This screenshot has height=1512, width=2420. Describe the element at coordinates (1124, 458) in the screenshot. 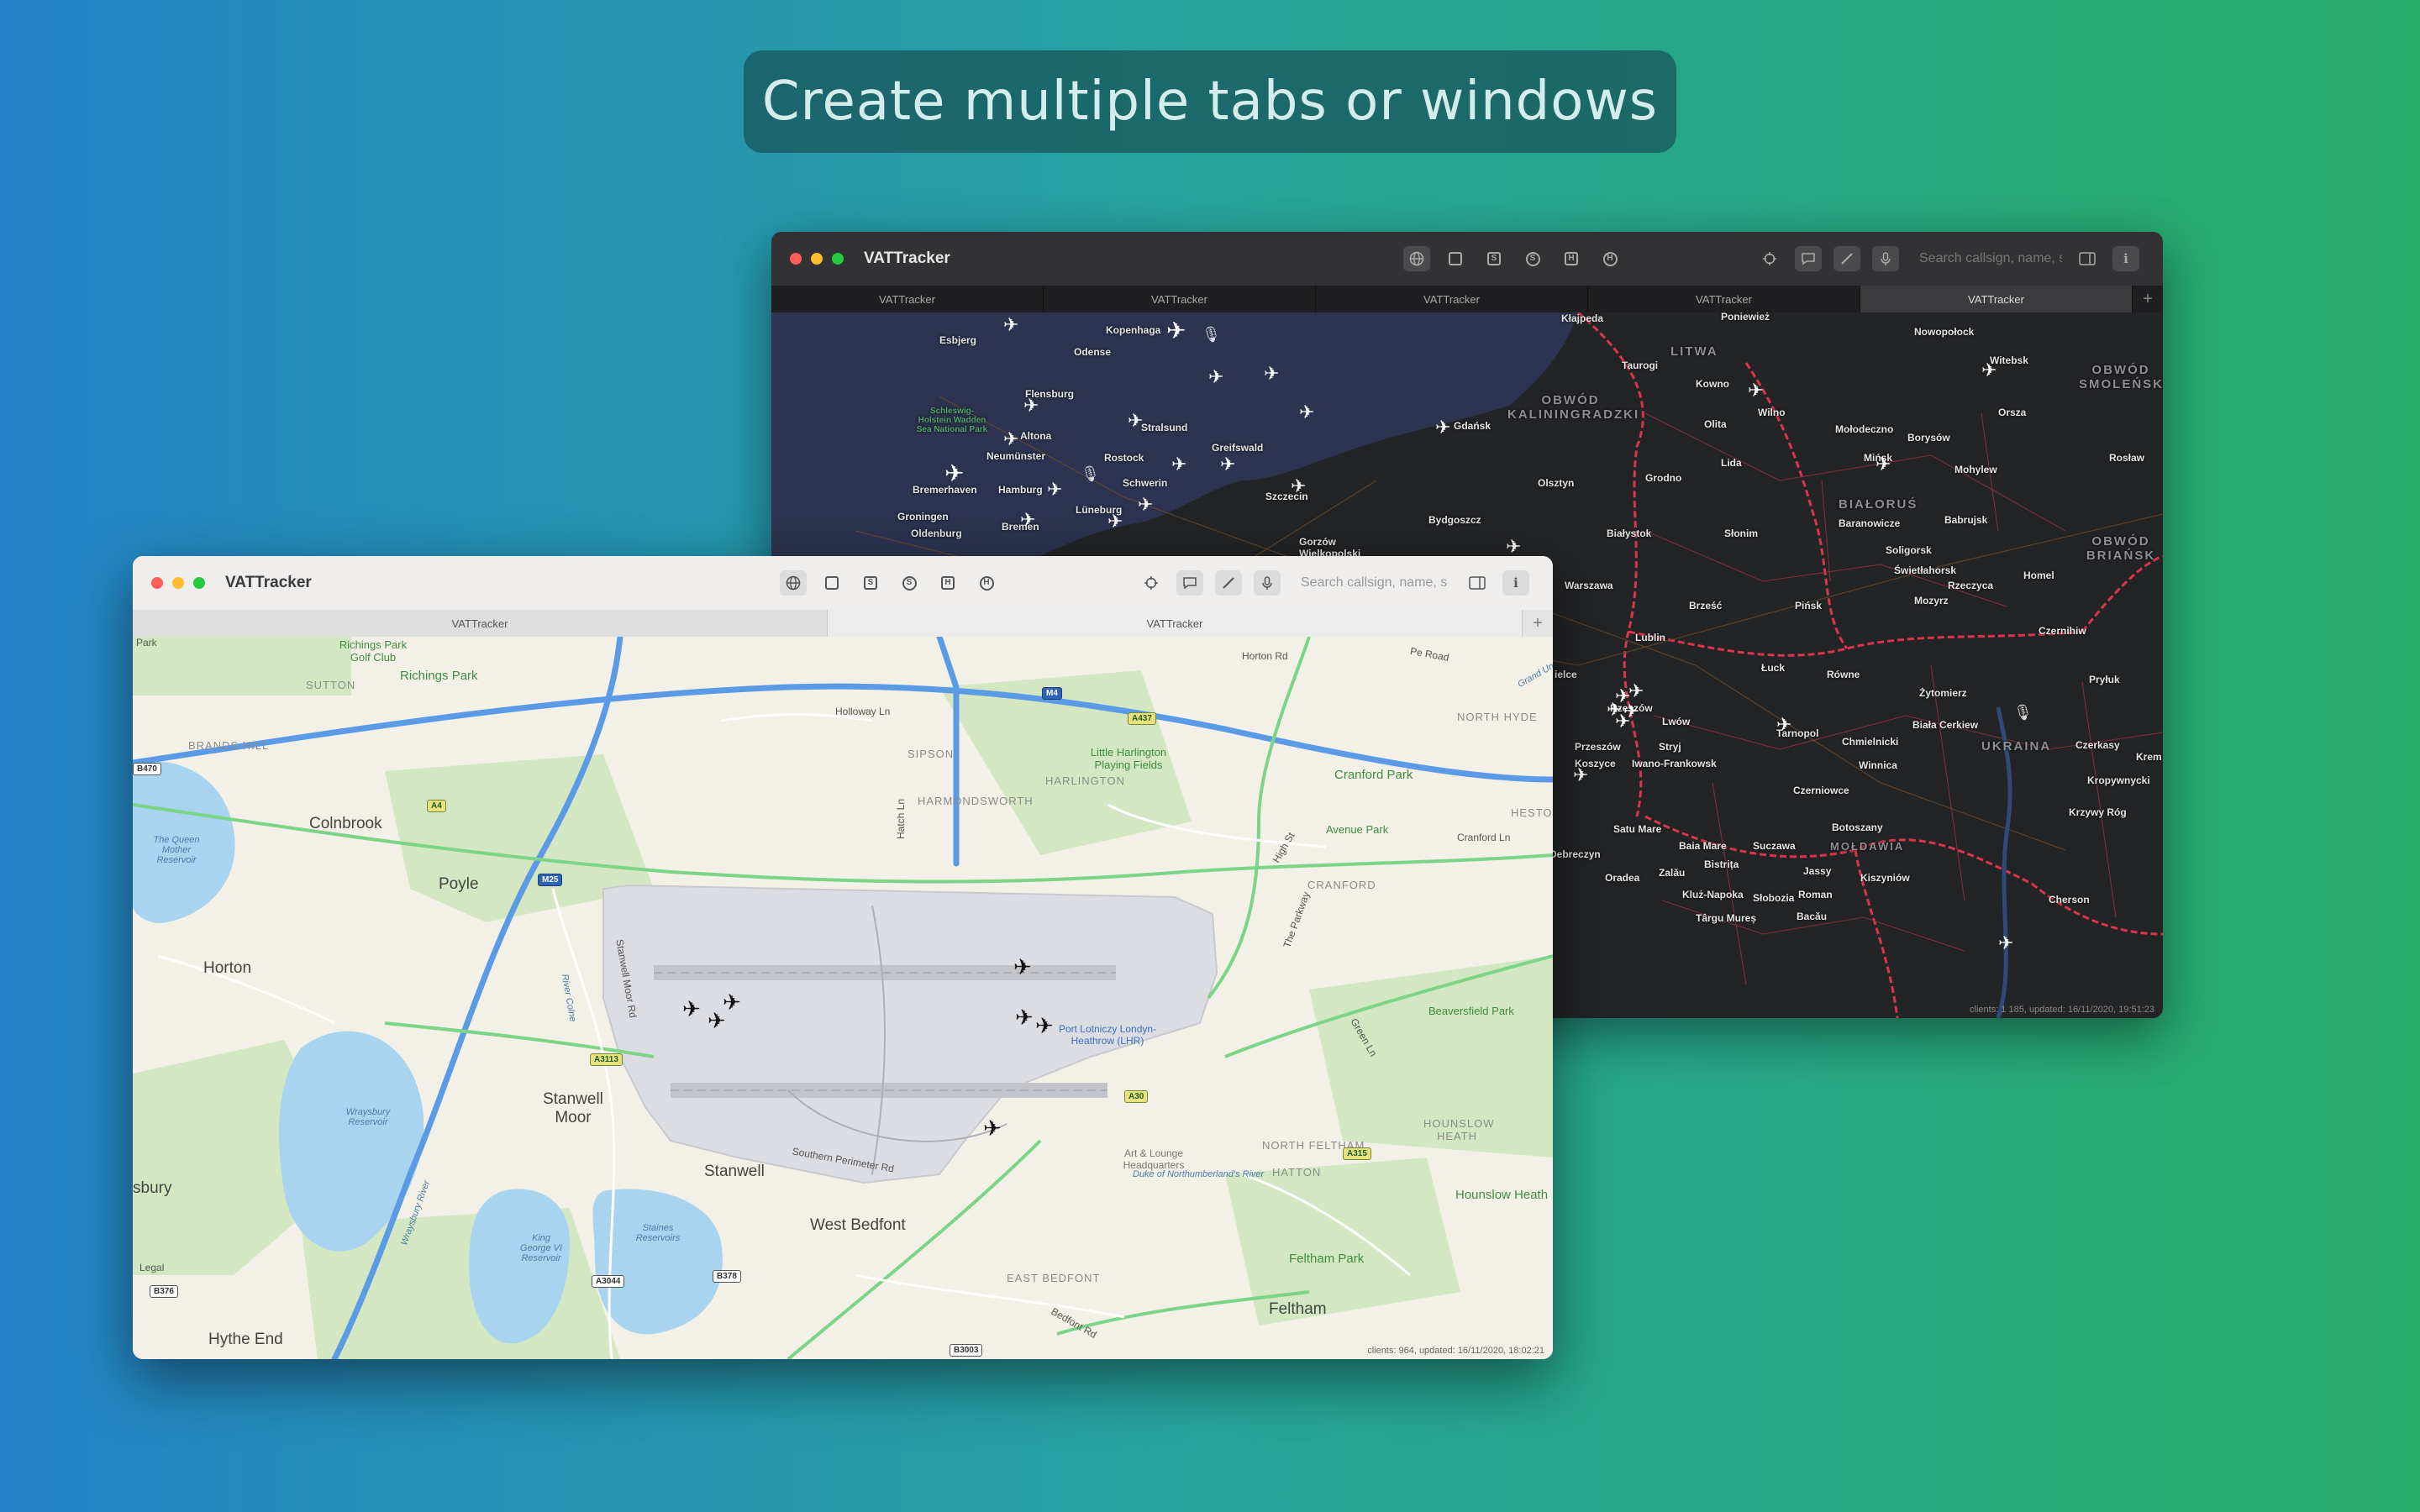

I see `map-label: Rostock` at that location.